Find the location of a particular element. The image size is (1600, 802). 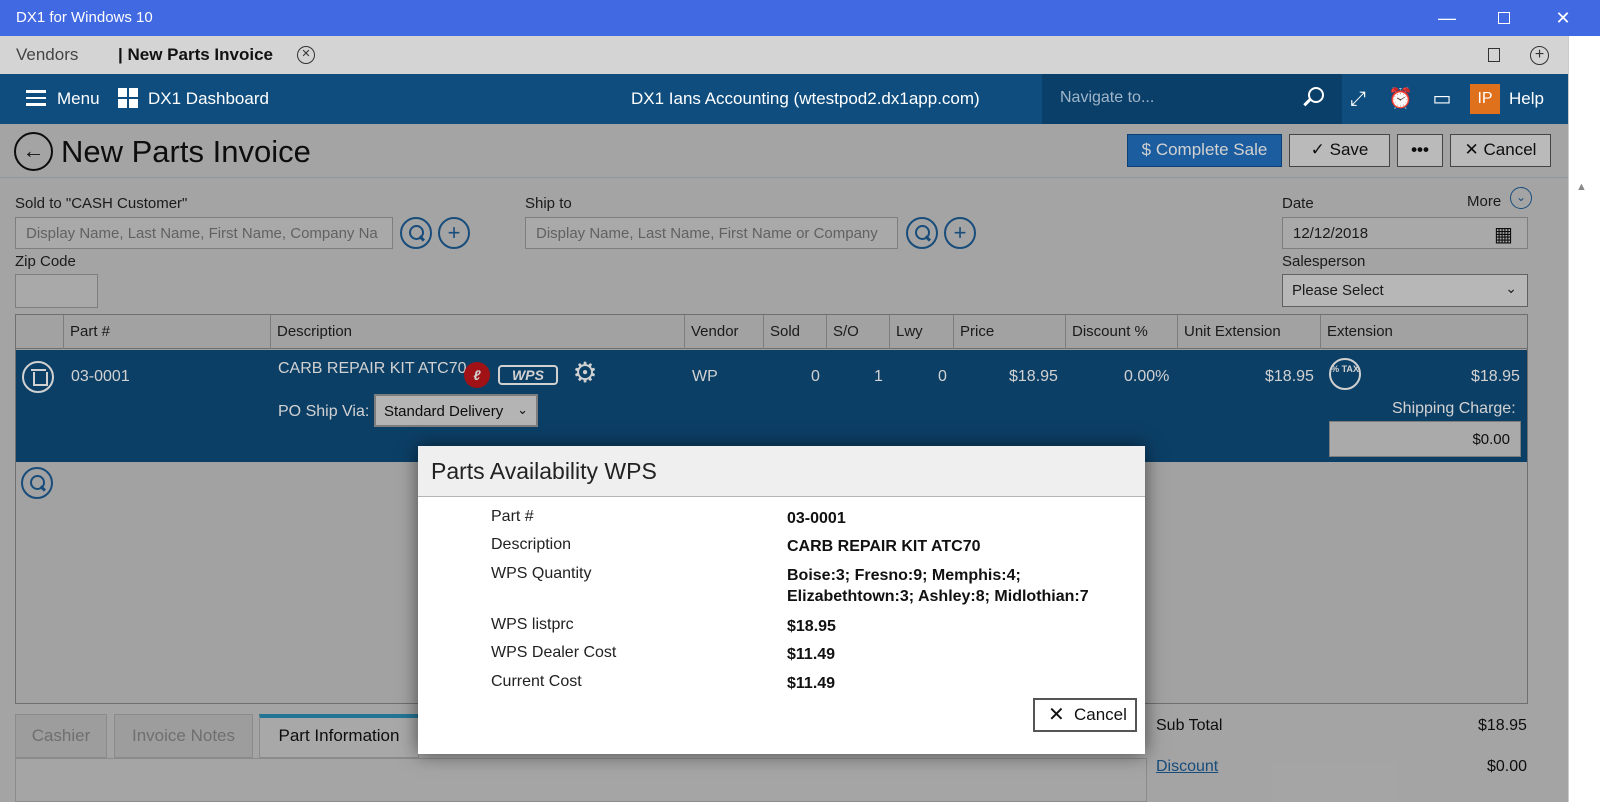

window-titlebar: DX1 for Windows 10 — ✕ is located at coordinates (800, 18).